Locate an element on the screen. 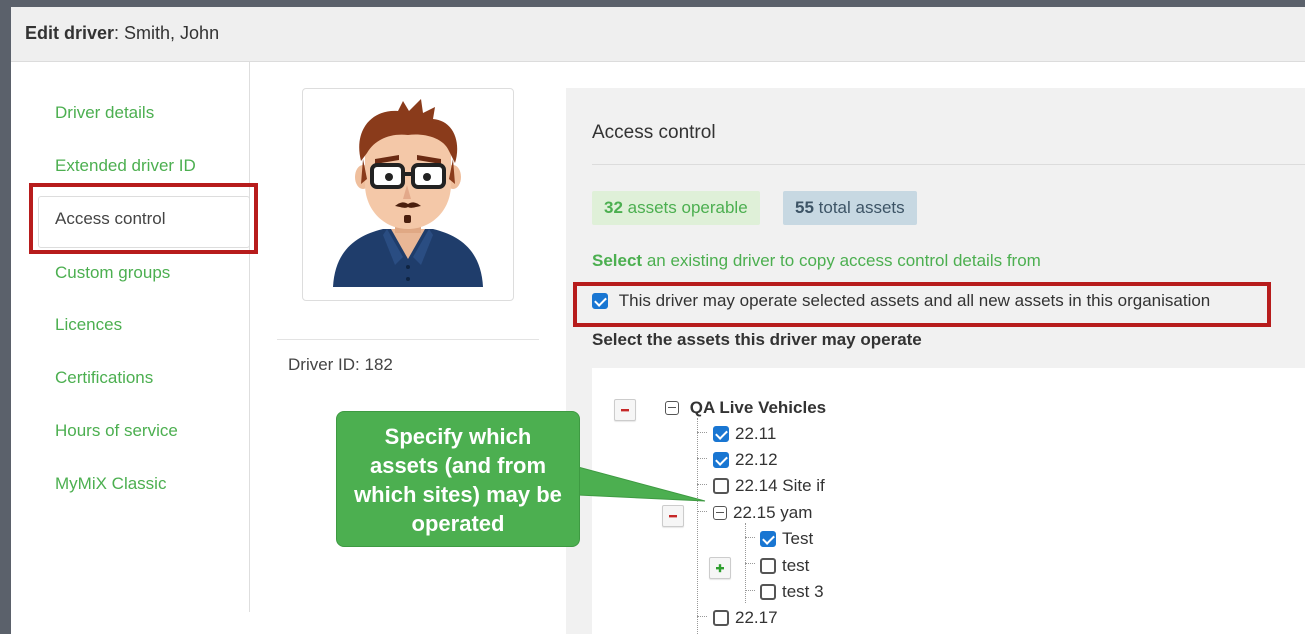 The image size is (1305, 634). driver-avatar-icon is located at coordinates (408, 193).